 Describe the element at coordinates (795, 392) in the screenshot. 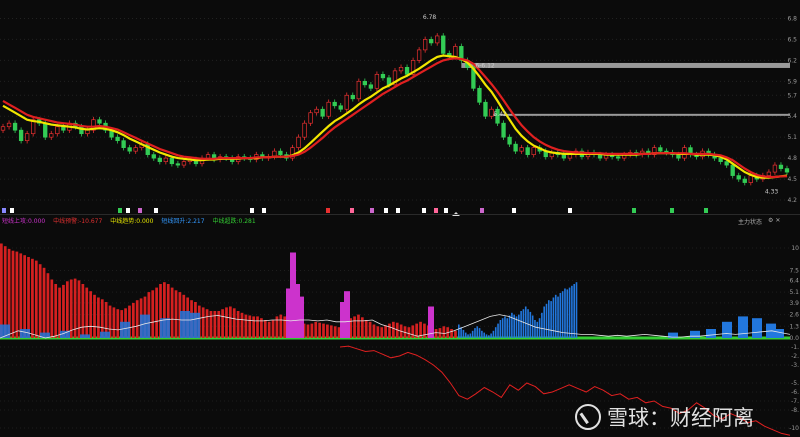

I see `indicator-tick-label: -6.` at that location.